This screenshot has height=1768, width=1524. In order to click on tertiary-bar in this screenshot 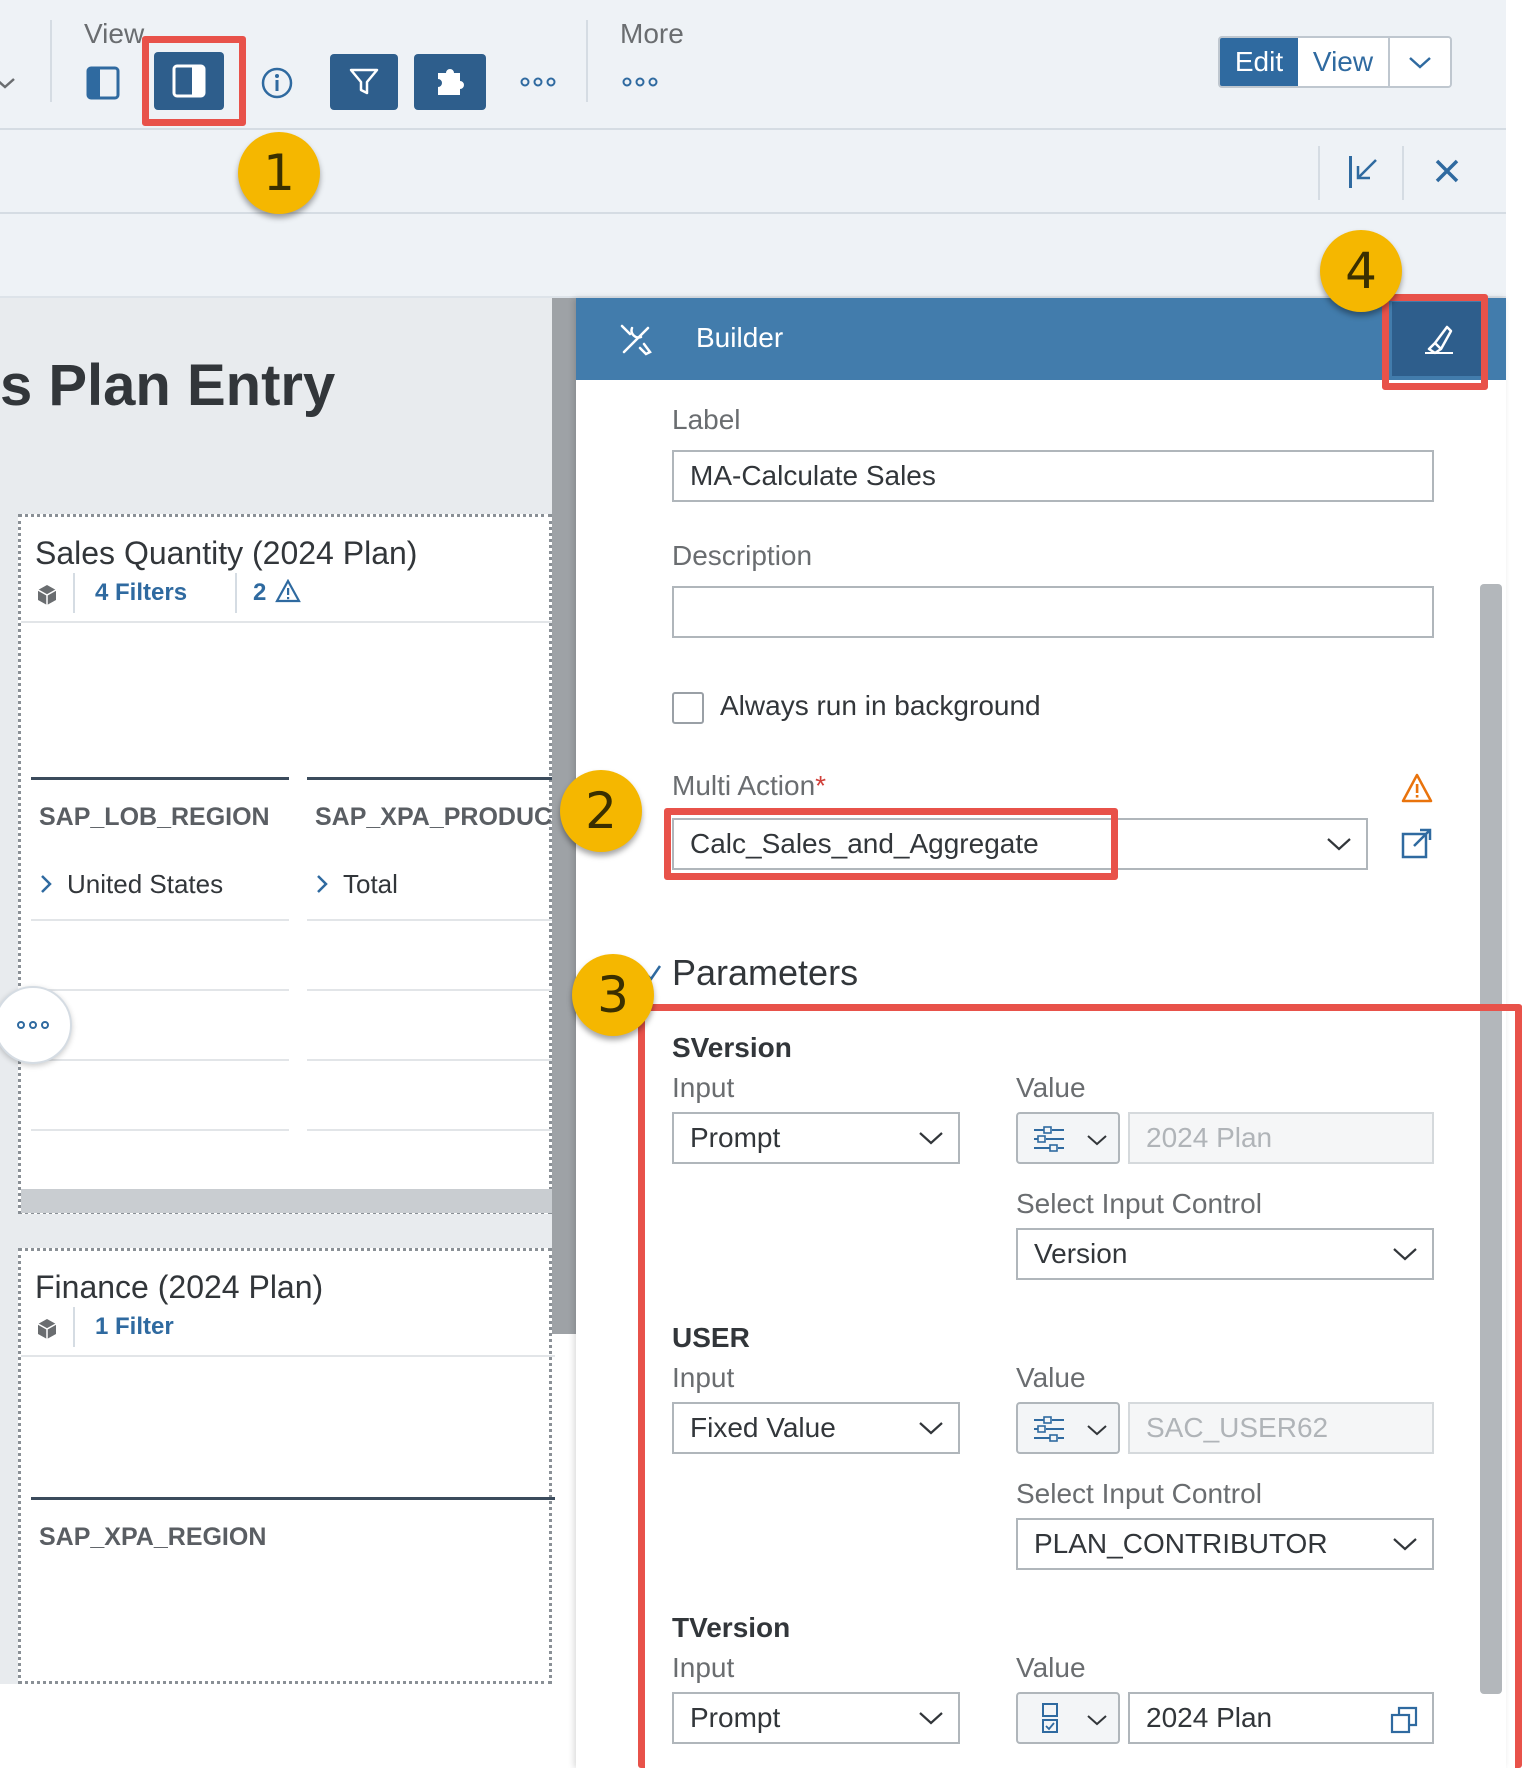, I will do `click(753, 256)`.